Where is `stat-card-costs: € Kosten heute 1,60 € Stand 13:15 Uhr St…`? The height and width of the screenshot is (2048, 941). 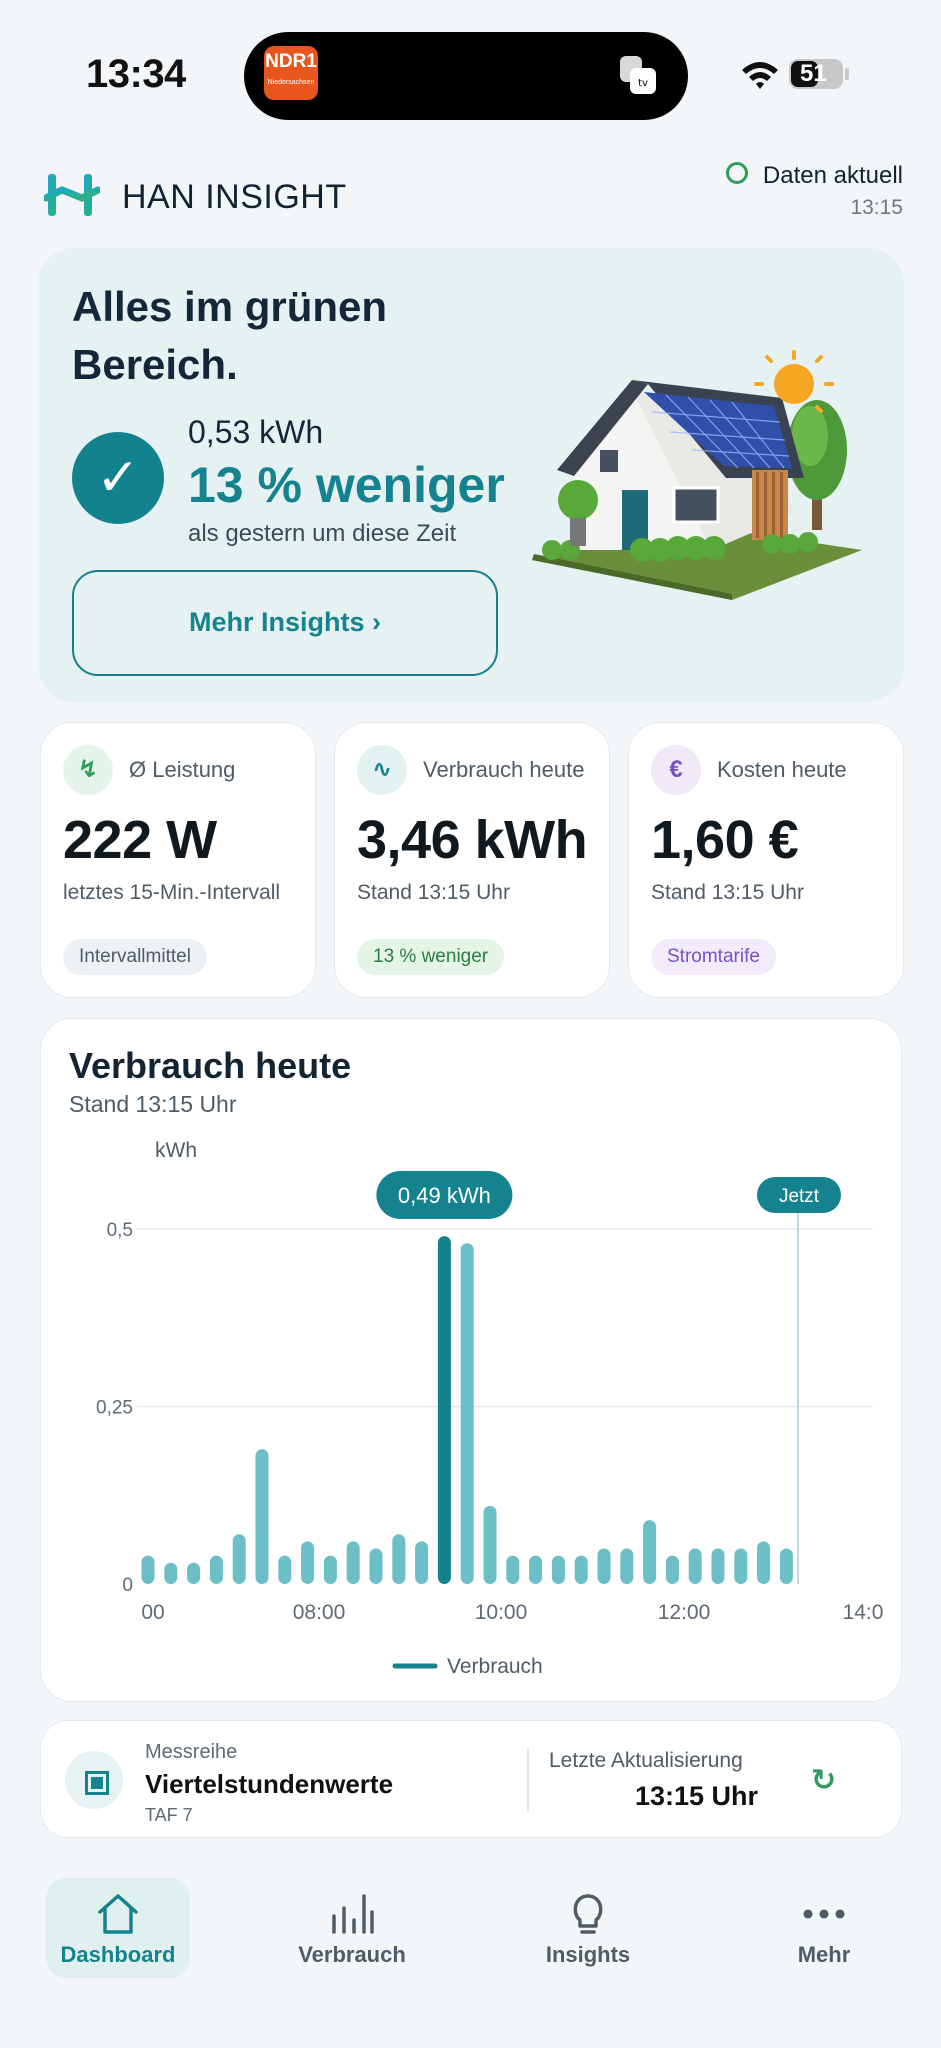
stat-card-costs: € Kosten heute 1,60 € Stand 13:15 Uhr St… is located at coordinates (766, 860).